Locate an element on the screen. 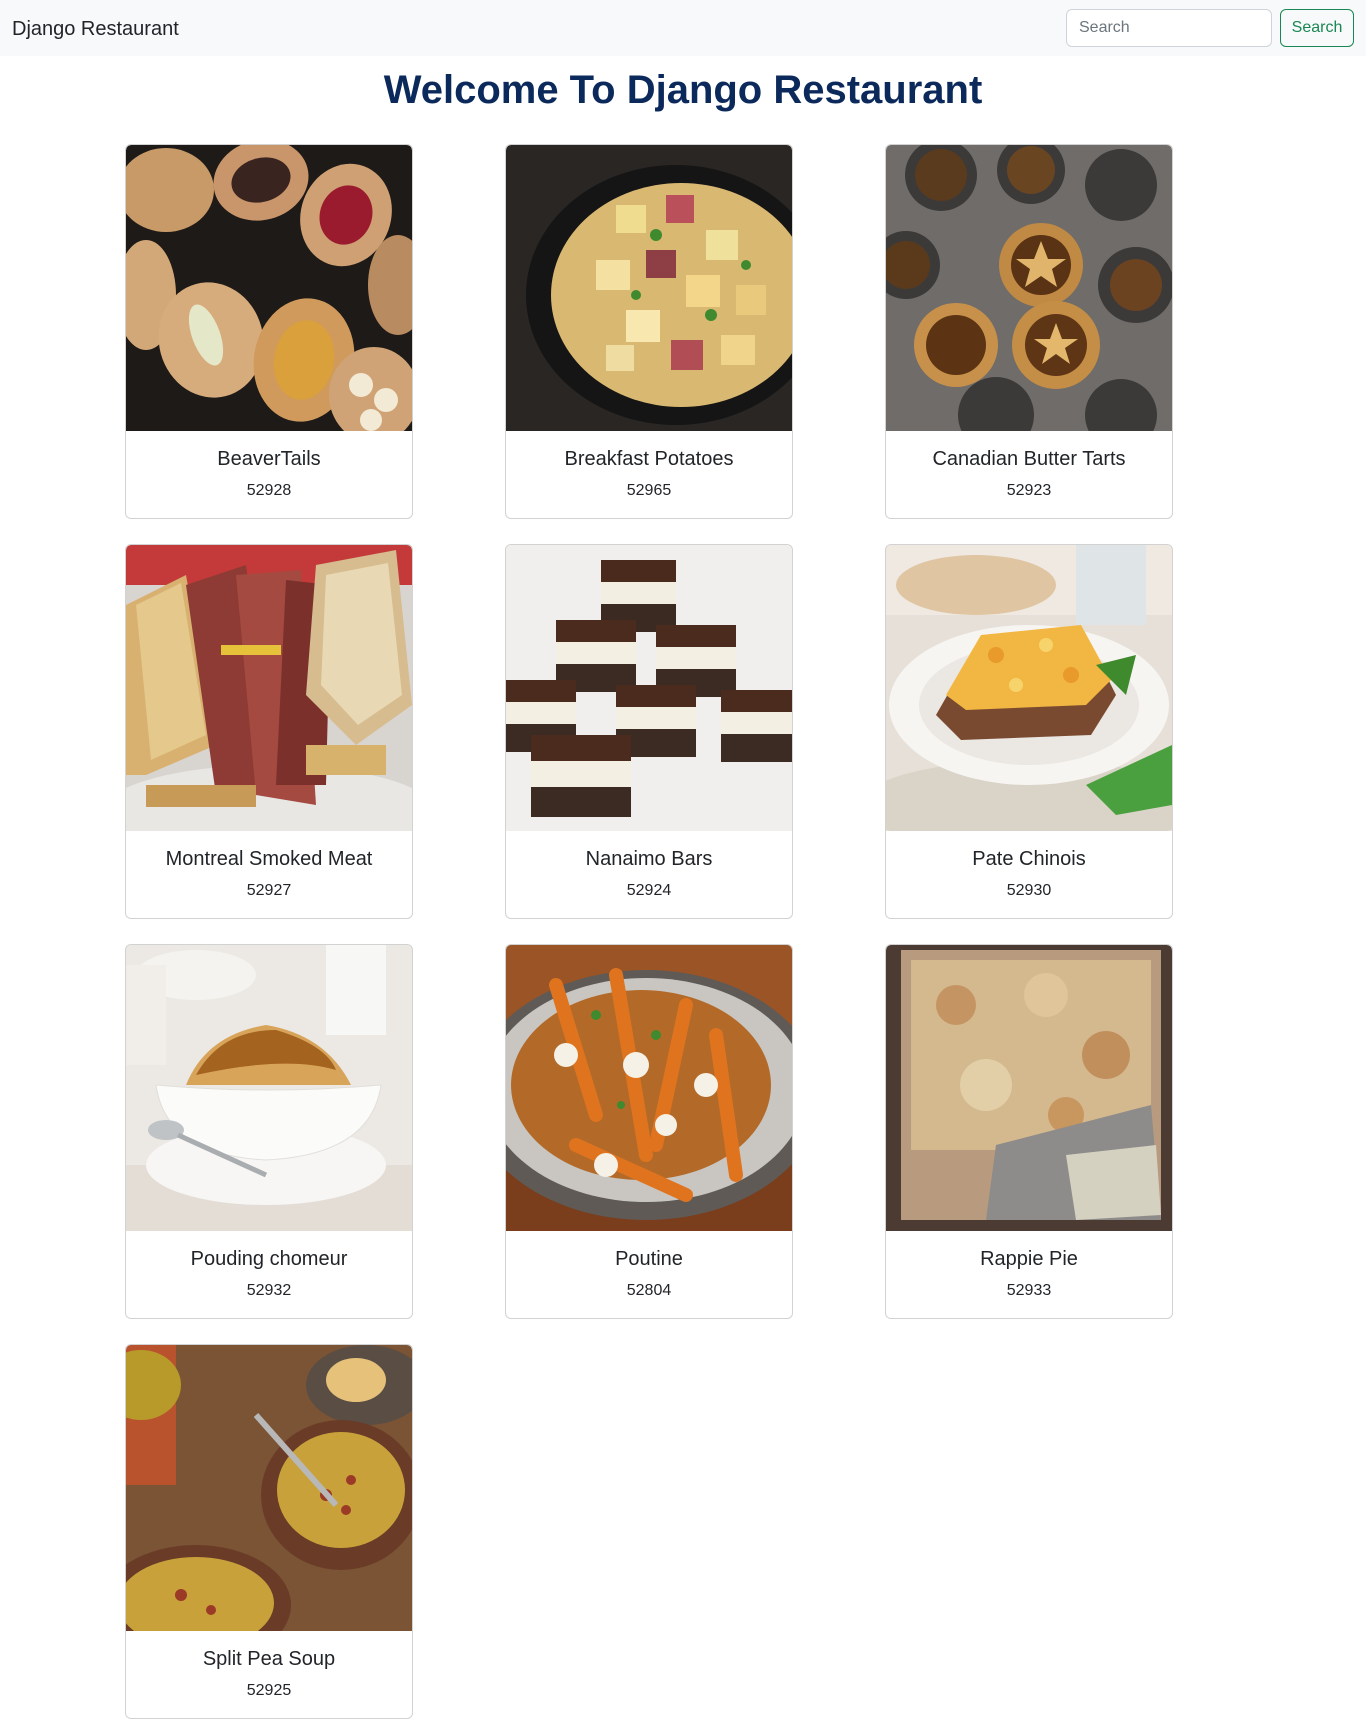 Image resolution: width=1366 pixels, height=1720 pixels. dish-id: 52927 is located at coordinates (269, 890).